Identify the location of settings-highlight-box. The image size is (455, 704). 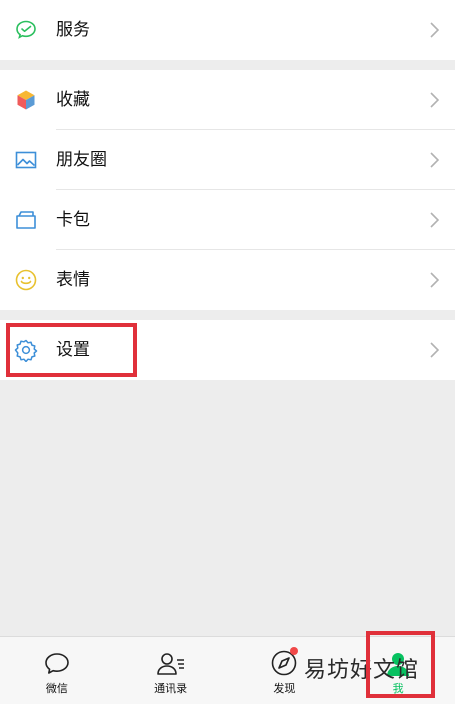
(71, 350).